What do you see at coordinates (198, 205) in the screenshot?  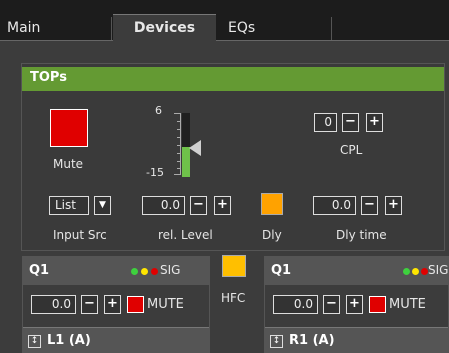 I see `rel-level-minus-button: −` at bounding box center [198, 205].